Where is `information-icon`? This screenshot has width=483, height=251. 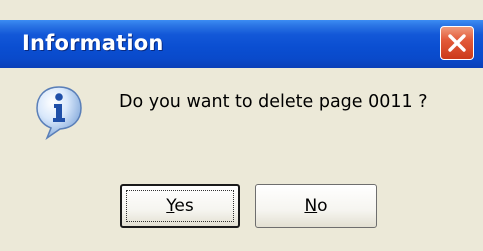
information-icon is located at coordinates (59, 113).